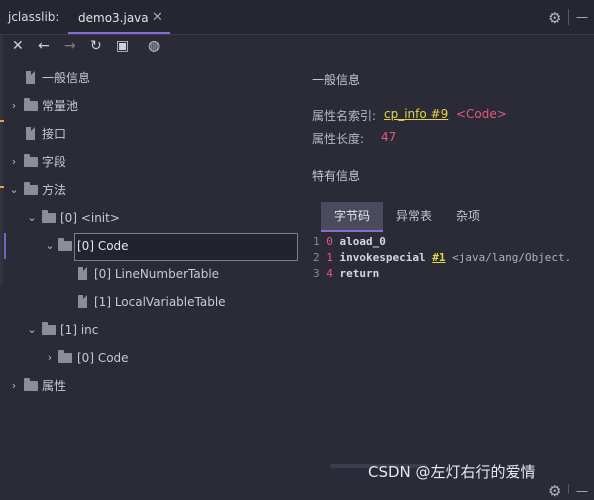 This screenshot has height=500, width=594. What do you see at coordinates (438, 257) in the screenshot?
I see `opcode-argument-link: #1` at bounding box center [438, 257].